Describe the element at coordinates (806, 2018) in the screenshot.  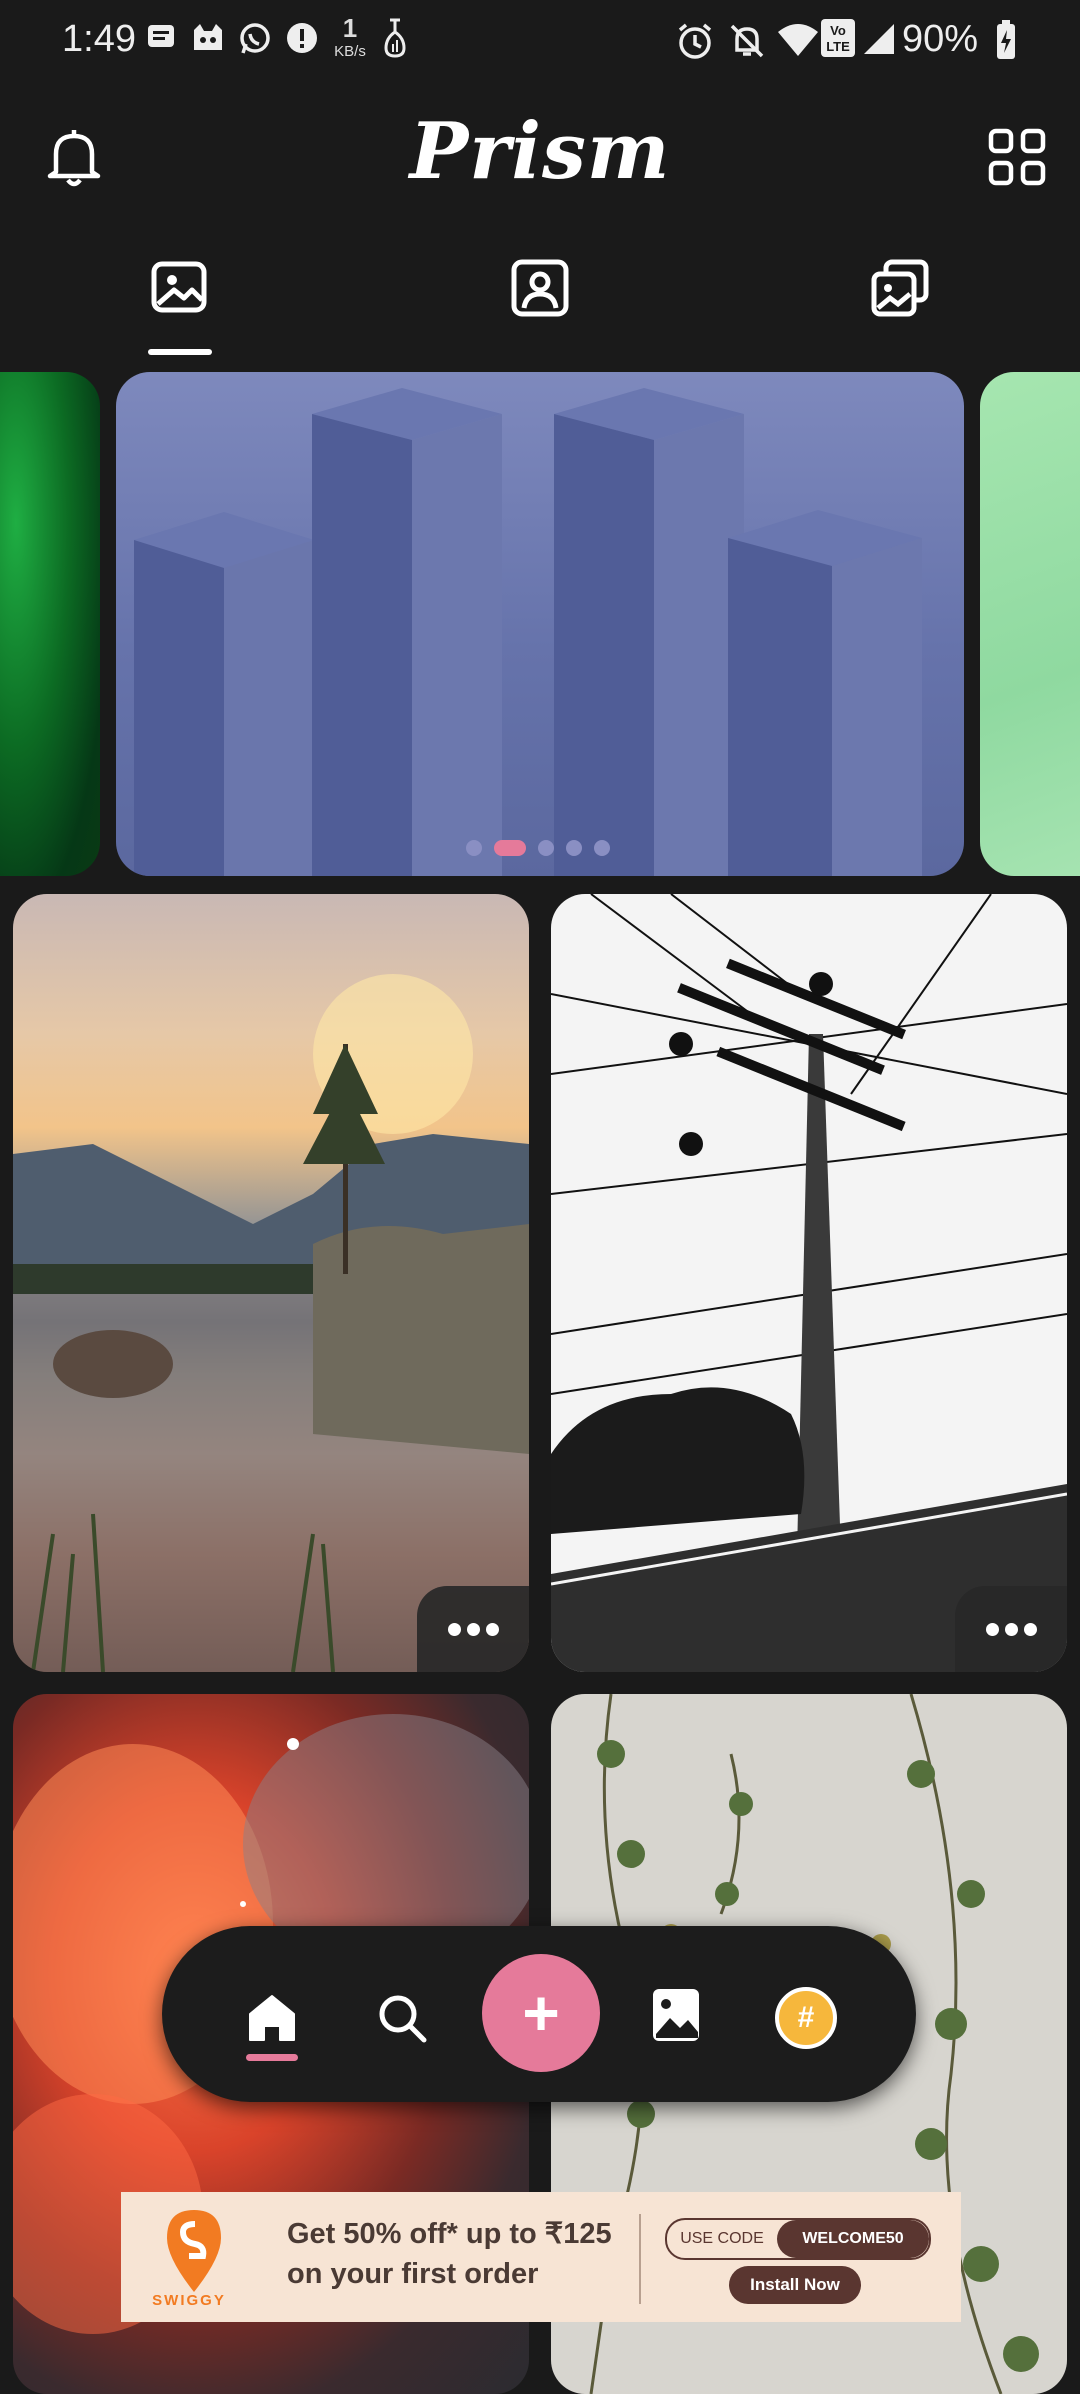
I see `trending-icon: #` at that location.